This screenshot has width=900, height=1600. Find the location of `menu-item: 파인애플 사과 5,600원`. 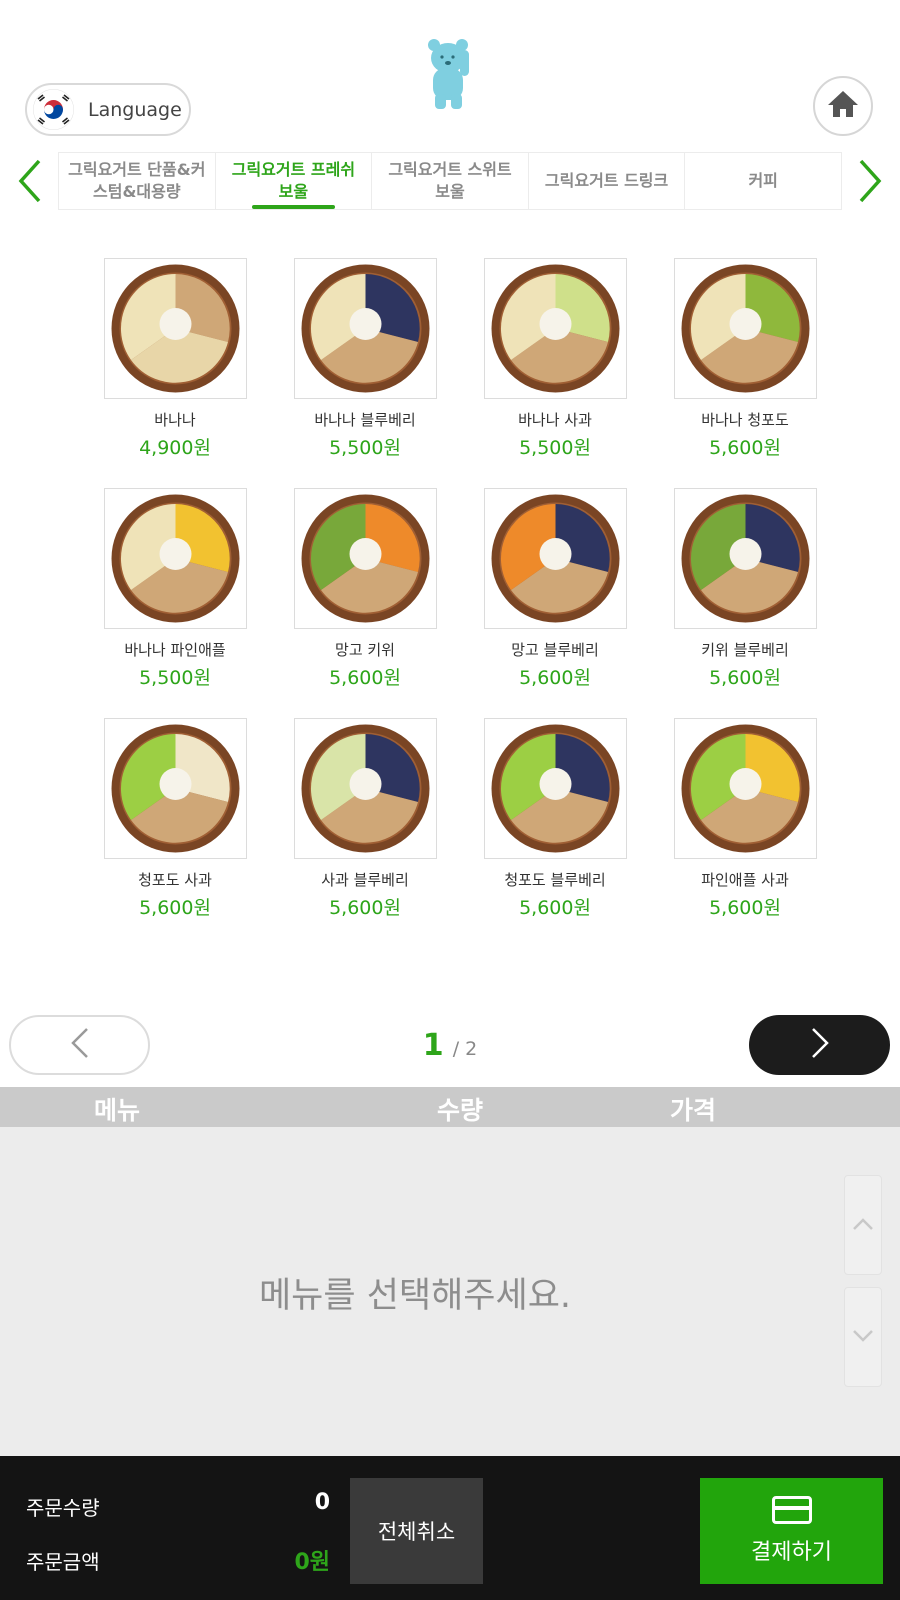

menu-item: 파인애플 사과 5,600원 is located at coordinates (745, 819).